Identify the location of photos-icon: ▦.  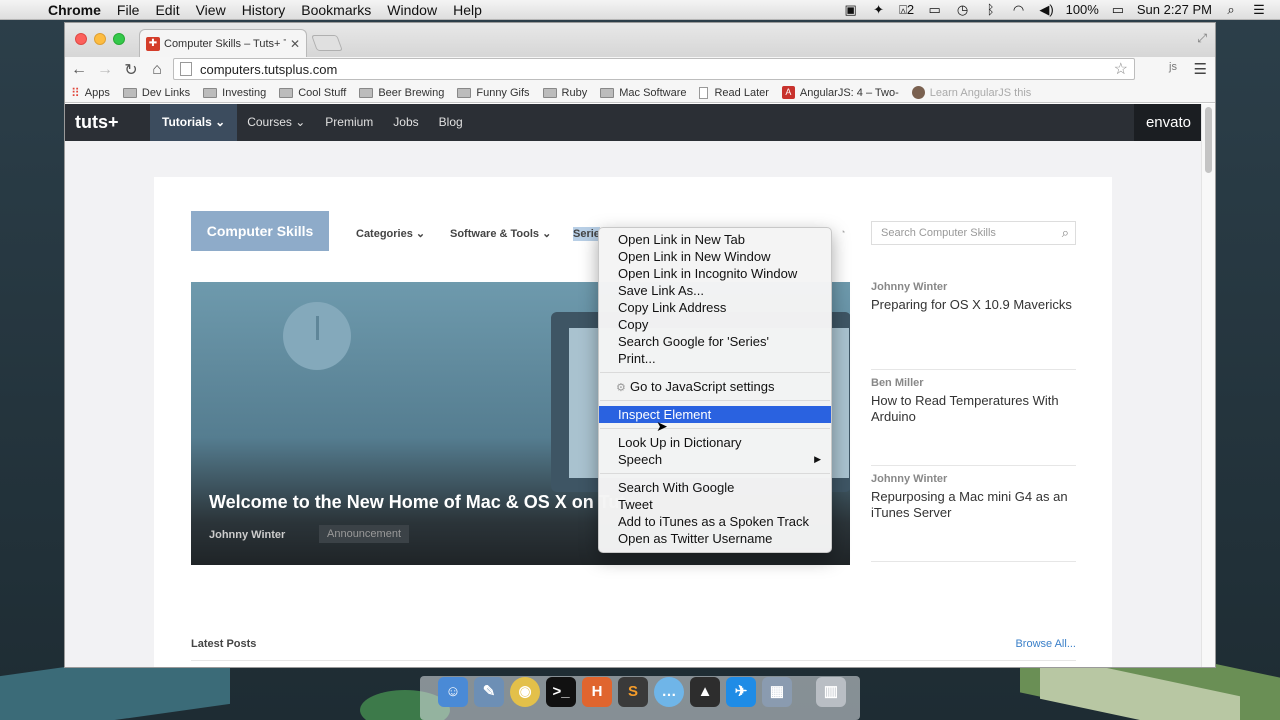
(777, 692).